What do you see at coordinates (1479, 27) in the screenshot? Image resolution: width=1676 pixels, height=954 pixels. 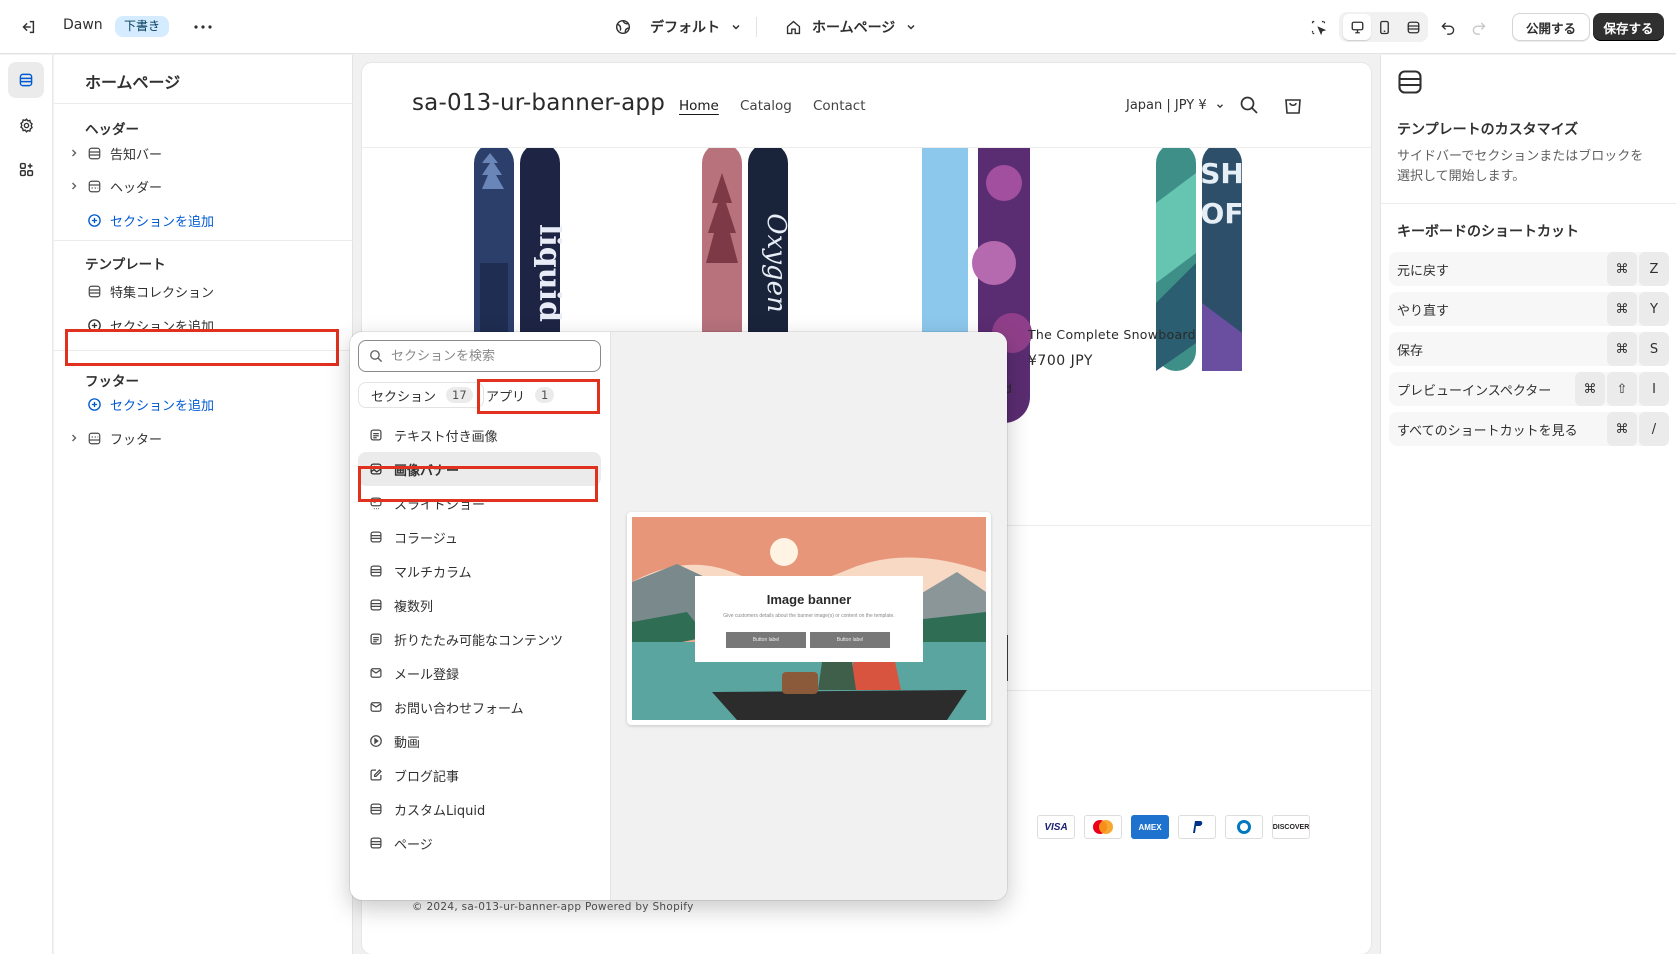 I see `redo-icon` at bounding box center [1479, 27].